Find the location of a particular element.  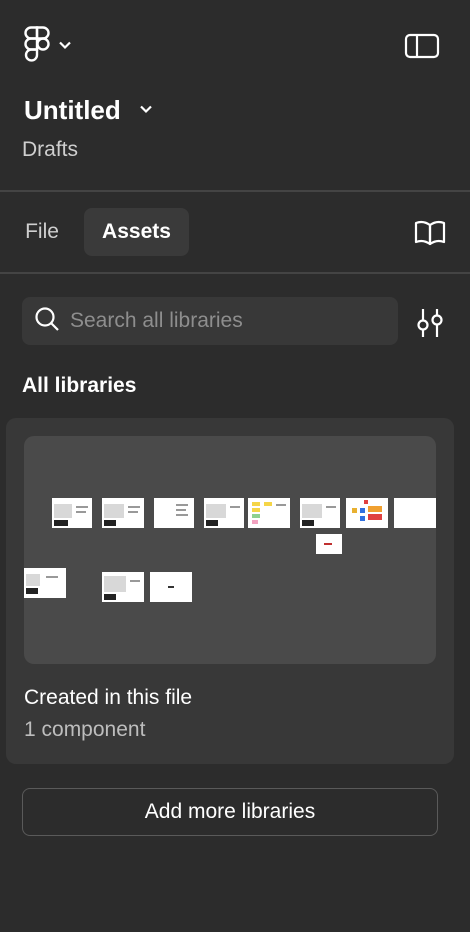

figma-logo-icon is located at coordinates (37, 46).